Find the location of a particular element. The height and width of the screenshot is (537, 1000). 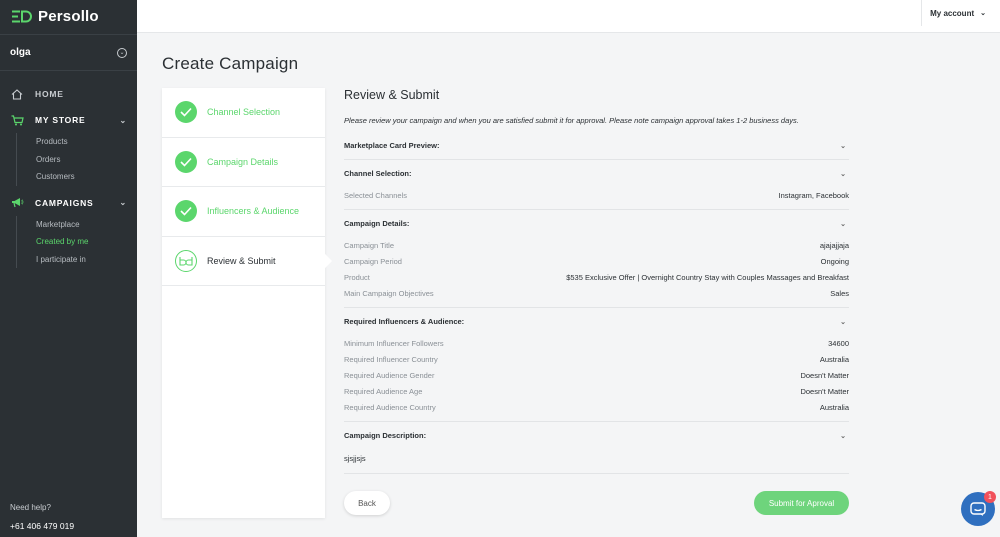

detail-label: Campaign Period is located at coordinates (373, 261).